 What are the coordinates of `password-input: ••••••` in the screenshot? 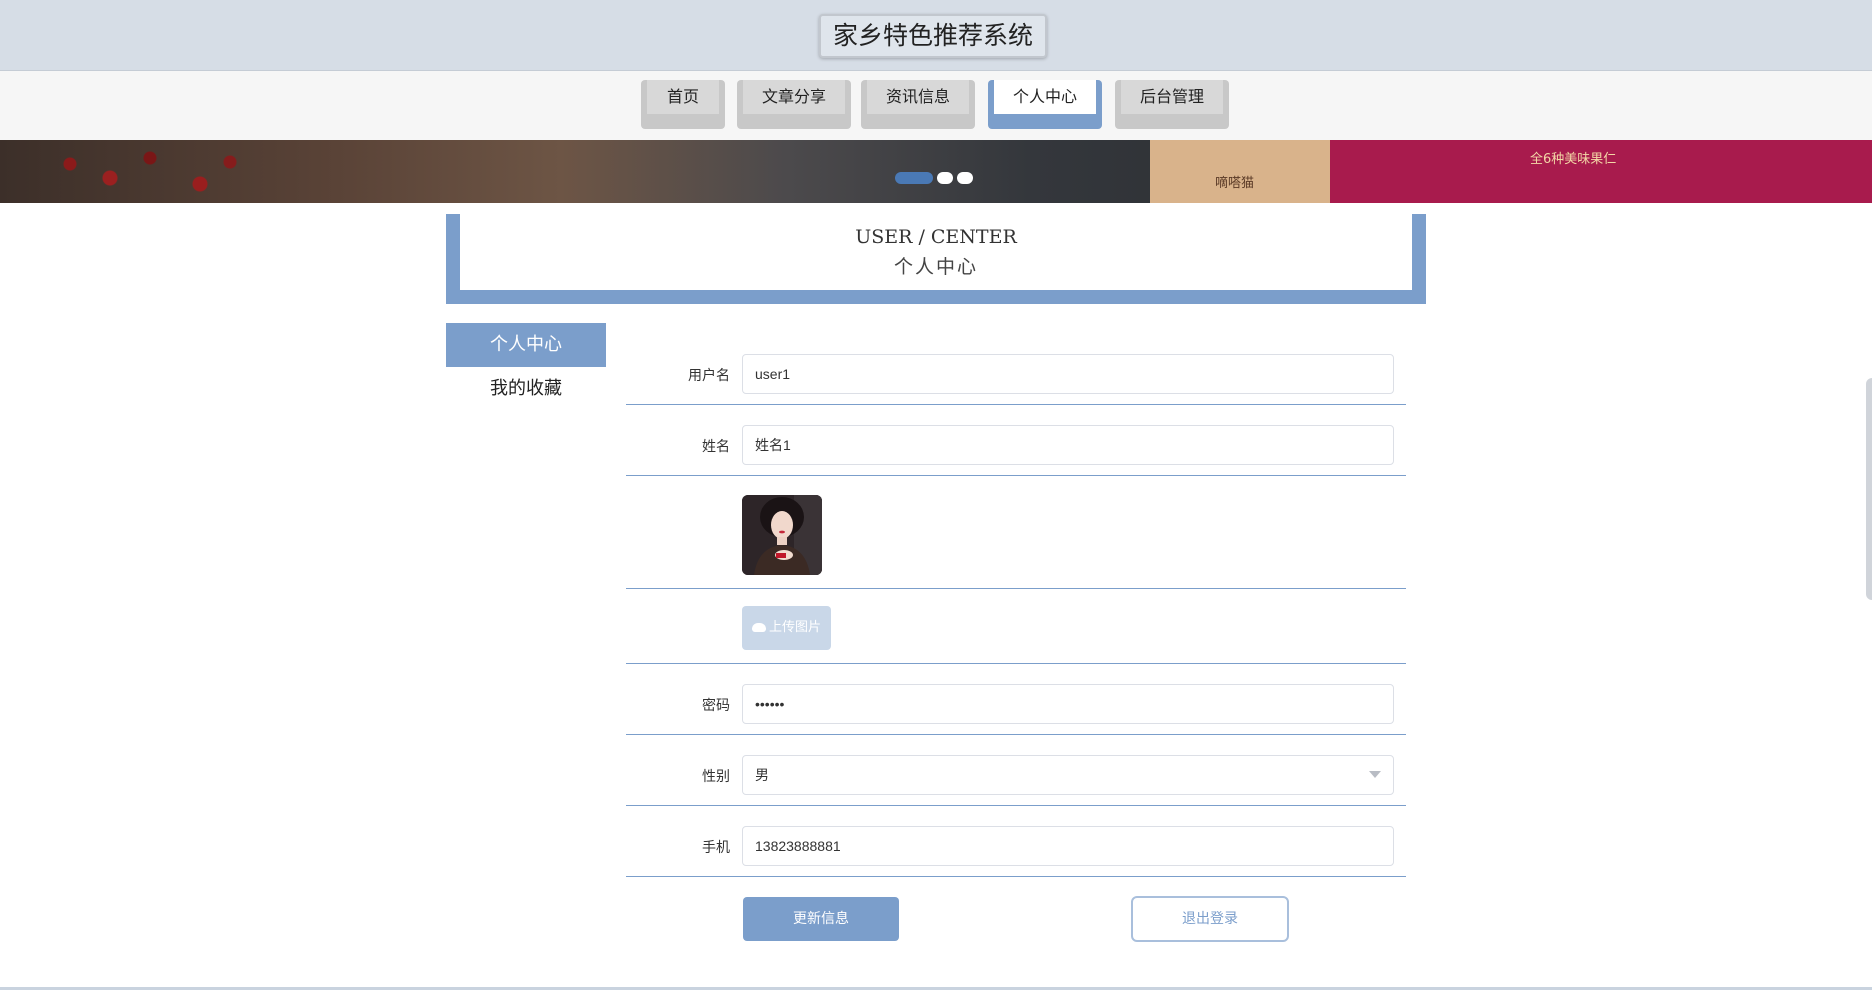 It's located at (1068, 704).